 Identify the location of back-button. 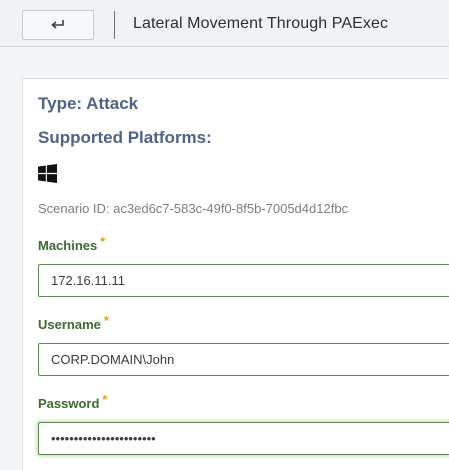
(58, 25).